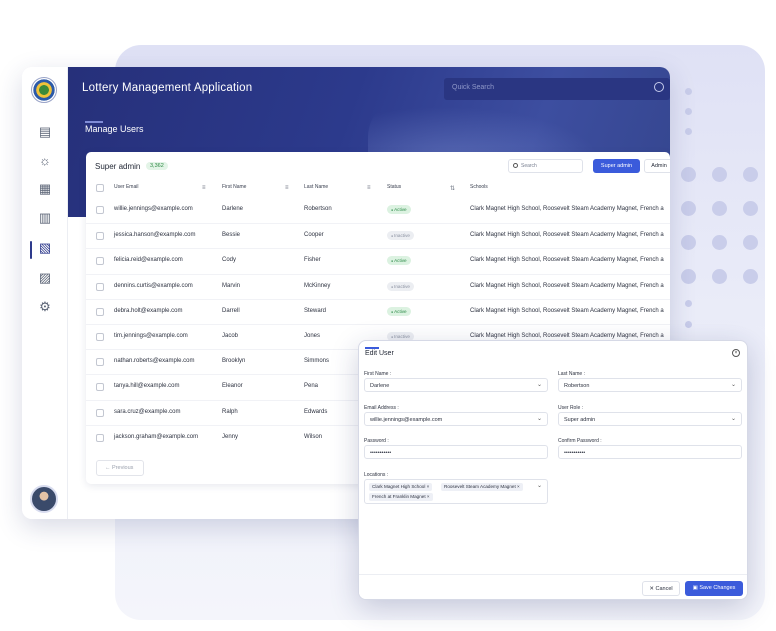 This screenshot has height=631, width=776. Describe the element at coordinates (231, 235) in the screenshot. I see `cell-first-name: Bessie` at that location.